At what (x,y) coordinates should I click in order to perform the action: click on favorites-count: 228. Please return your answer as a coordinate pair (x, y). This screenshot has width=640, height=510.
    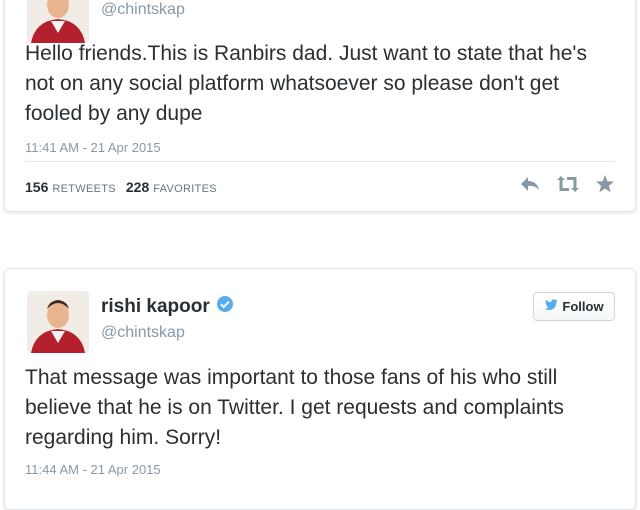
    Looking at the image, I should click on (137, 187).